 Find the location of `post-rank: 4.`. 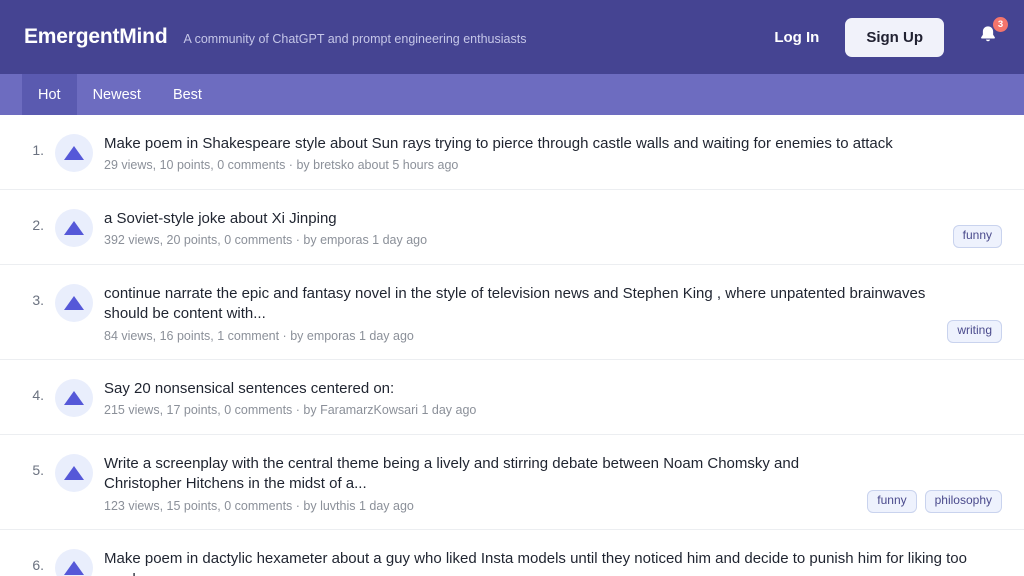

post-rank: 4. is located at coordinates (38, 395).